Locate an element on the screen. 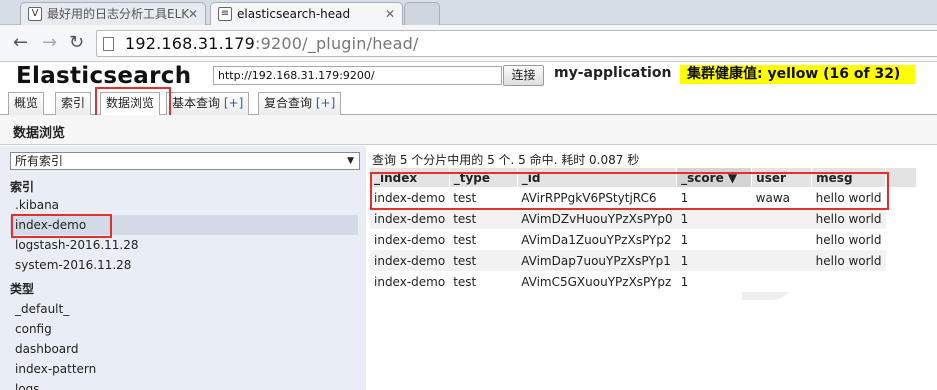 The width and height of the screenshot is (937, 390). table-cell: AVimDZvHuouYPzXsPYp0 is located at coordinates (597, 218).